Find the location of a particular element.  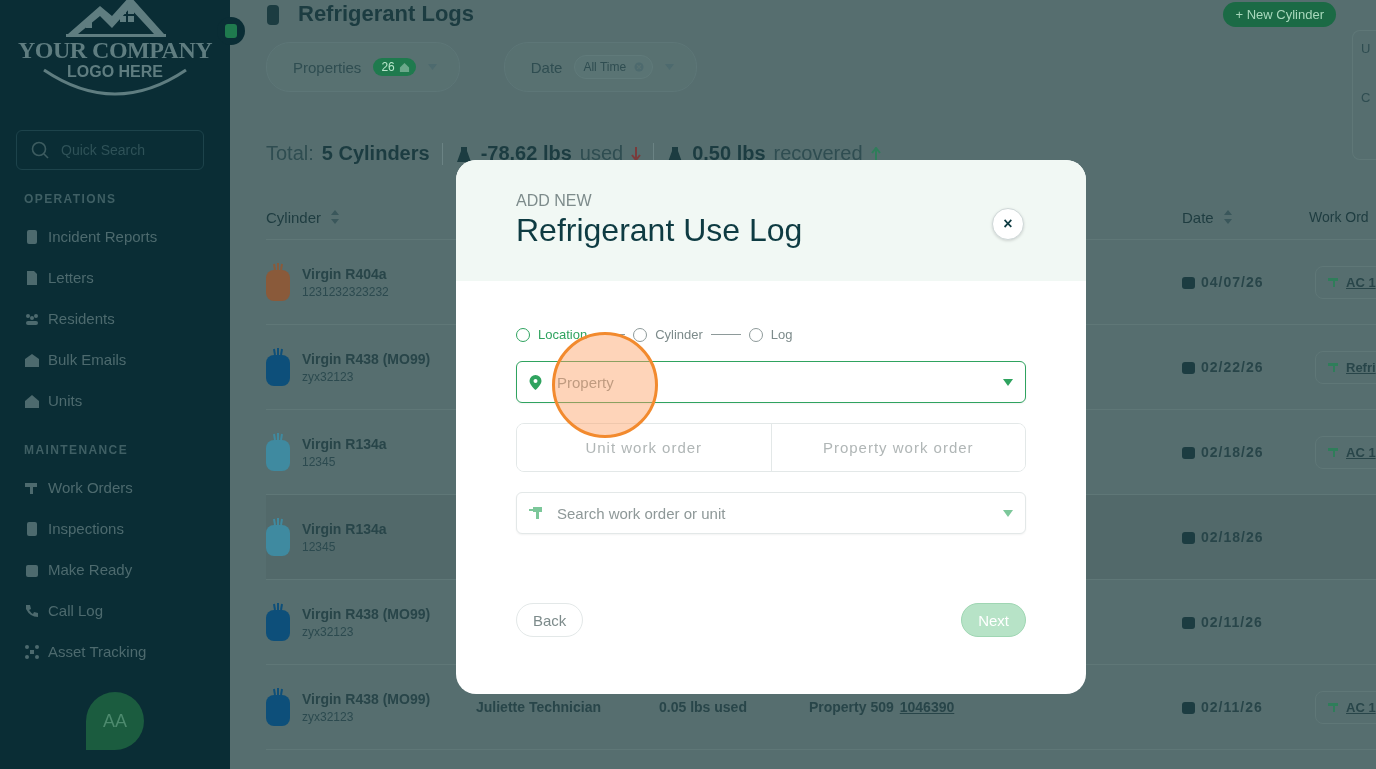

nav-item: Make Ready is located at coordinates (115, 569).